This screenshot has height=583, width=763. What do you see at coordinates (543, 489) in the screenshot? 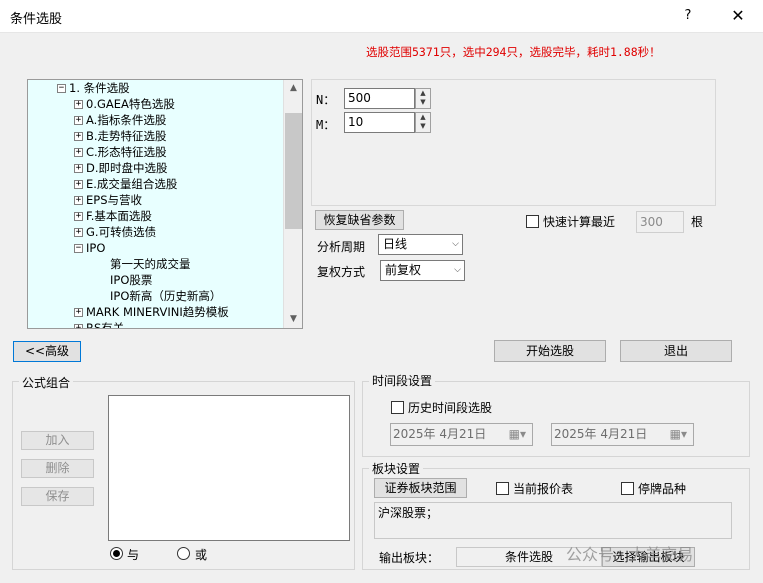
I see `current-quote-label: 当前报价表` at bounding box center [543, 489].